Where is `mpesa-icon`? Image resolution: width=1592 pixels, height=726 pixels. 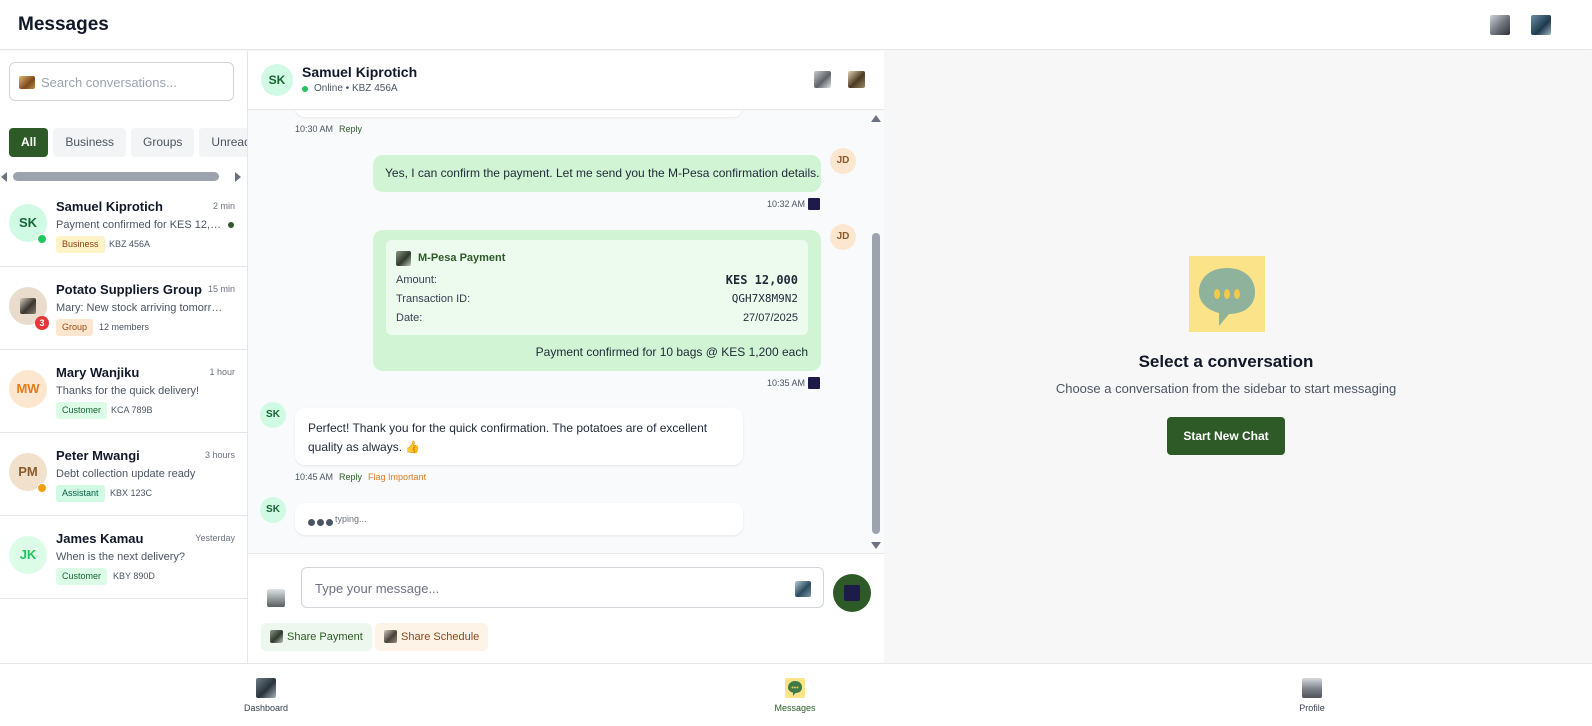 mpesa-icon is located at coordinates (403, 258).